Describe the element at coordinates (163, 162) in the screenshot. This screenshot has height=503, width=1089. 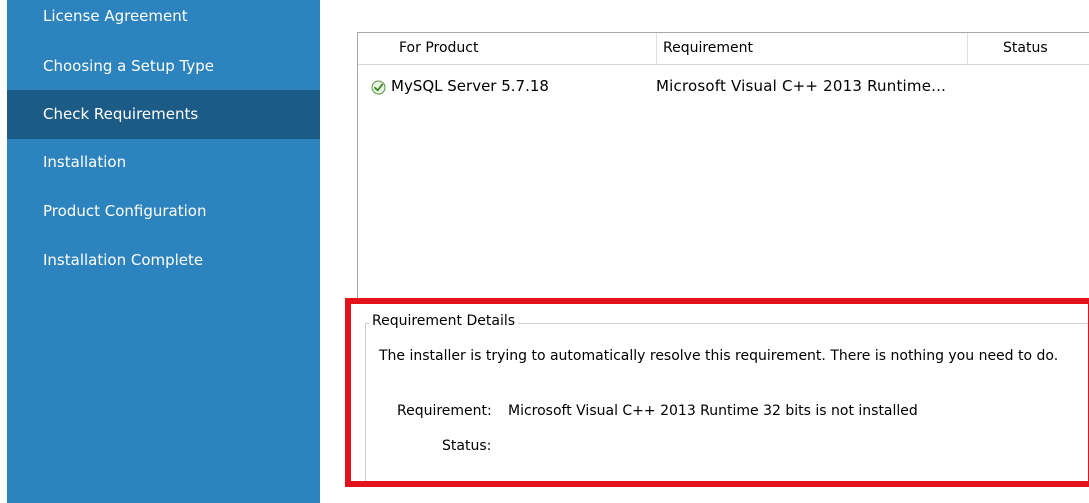
I see `step-installation: Installation` at that location.